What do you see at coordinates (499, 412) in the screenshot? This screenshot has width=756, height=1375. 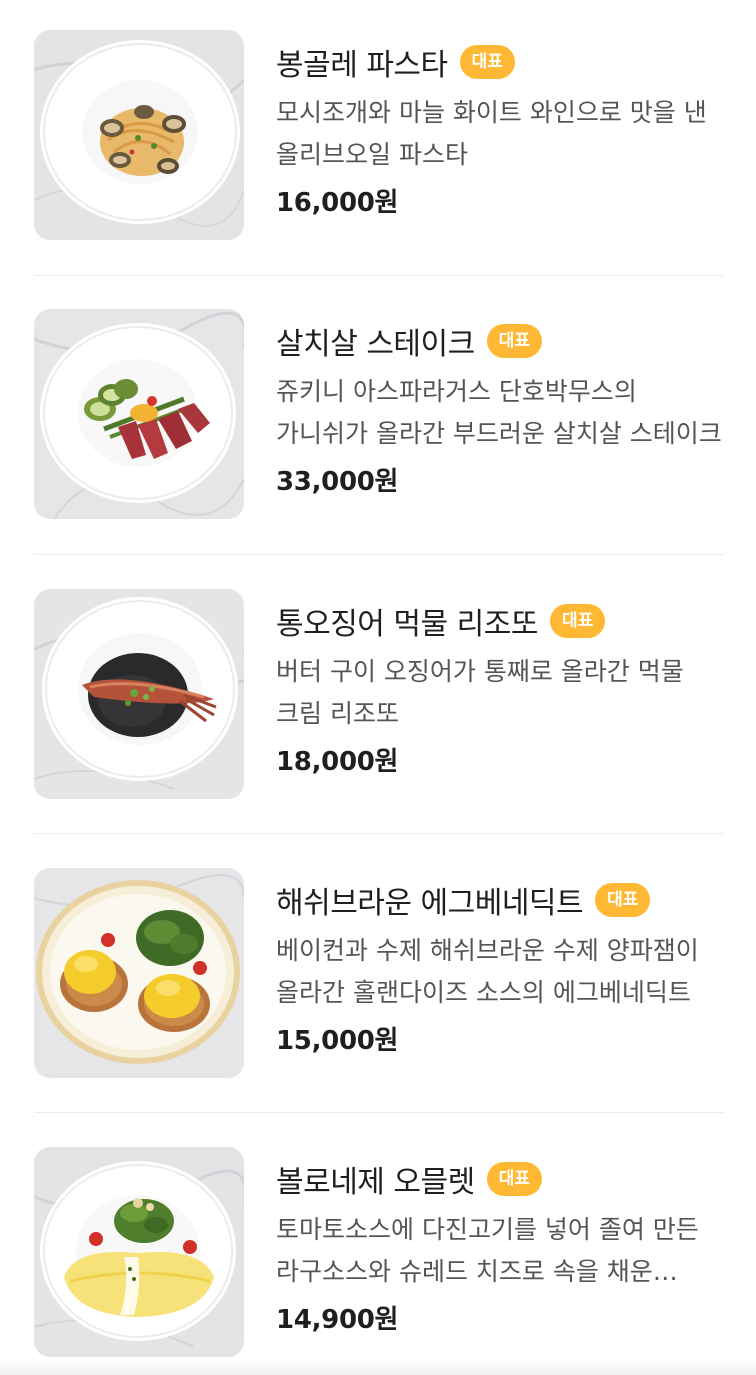 I see `menu-description: 쥬키니 아스파라거스 단호박무스의 가니쉬가 올라간 부드러운 살치살 스테이크` at bounding box center [499, 412].